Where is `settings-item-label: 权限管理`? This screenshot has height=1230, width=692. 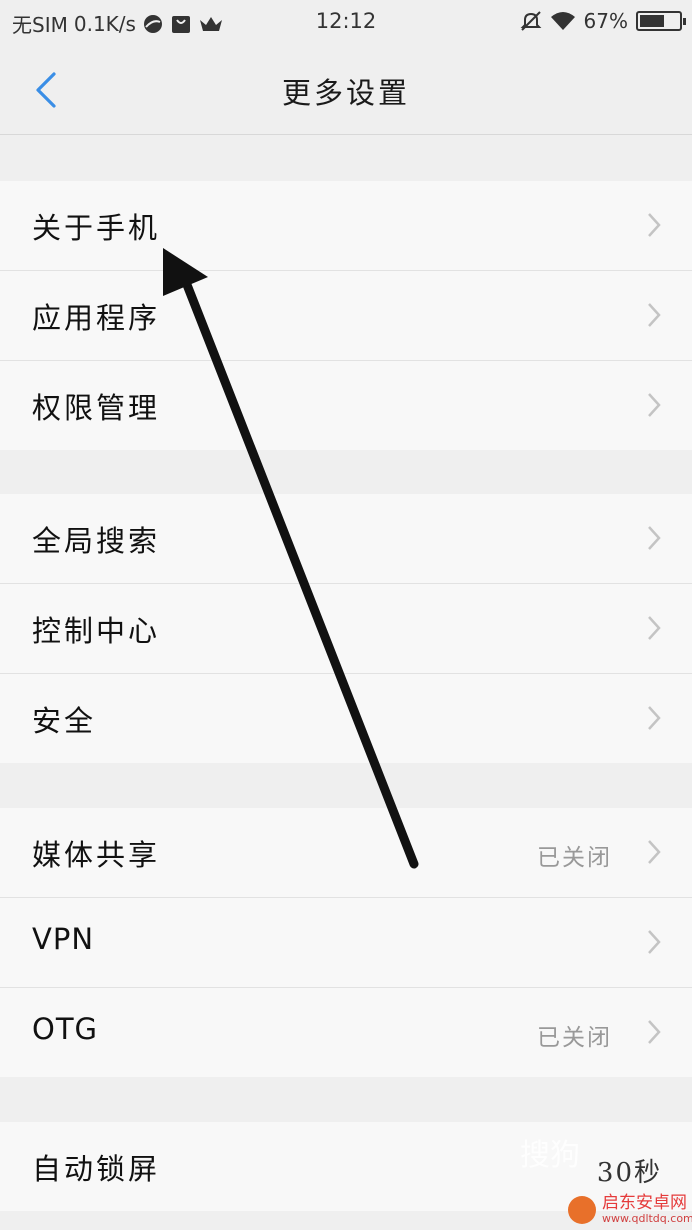 settings-item-label: 权限管理 is located at coordinates (96, 408).